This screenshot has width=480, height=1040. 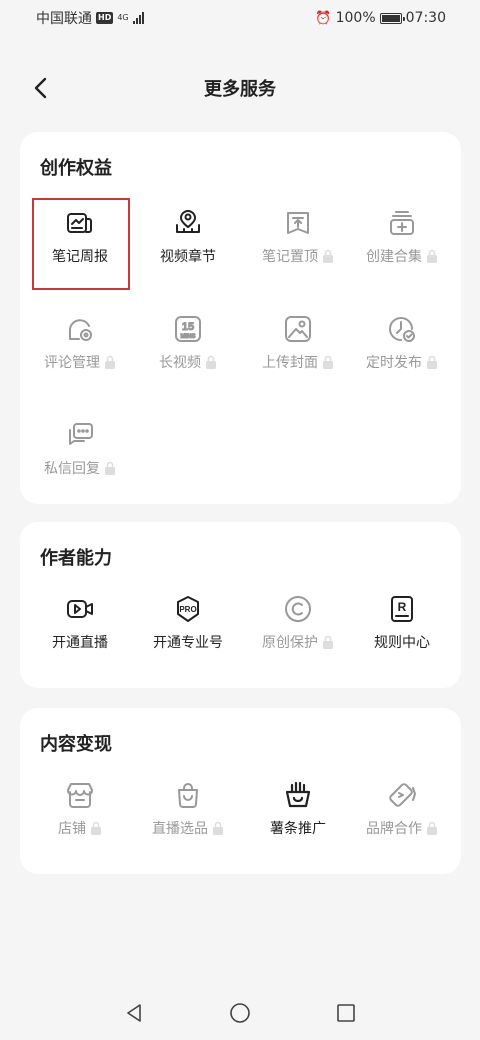 I want to click on service-comment-management: 评论管理, so click(x=80, y=346).